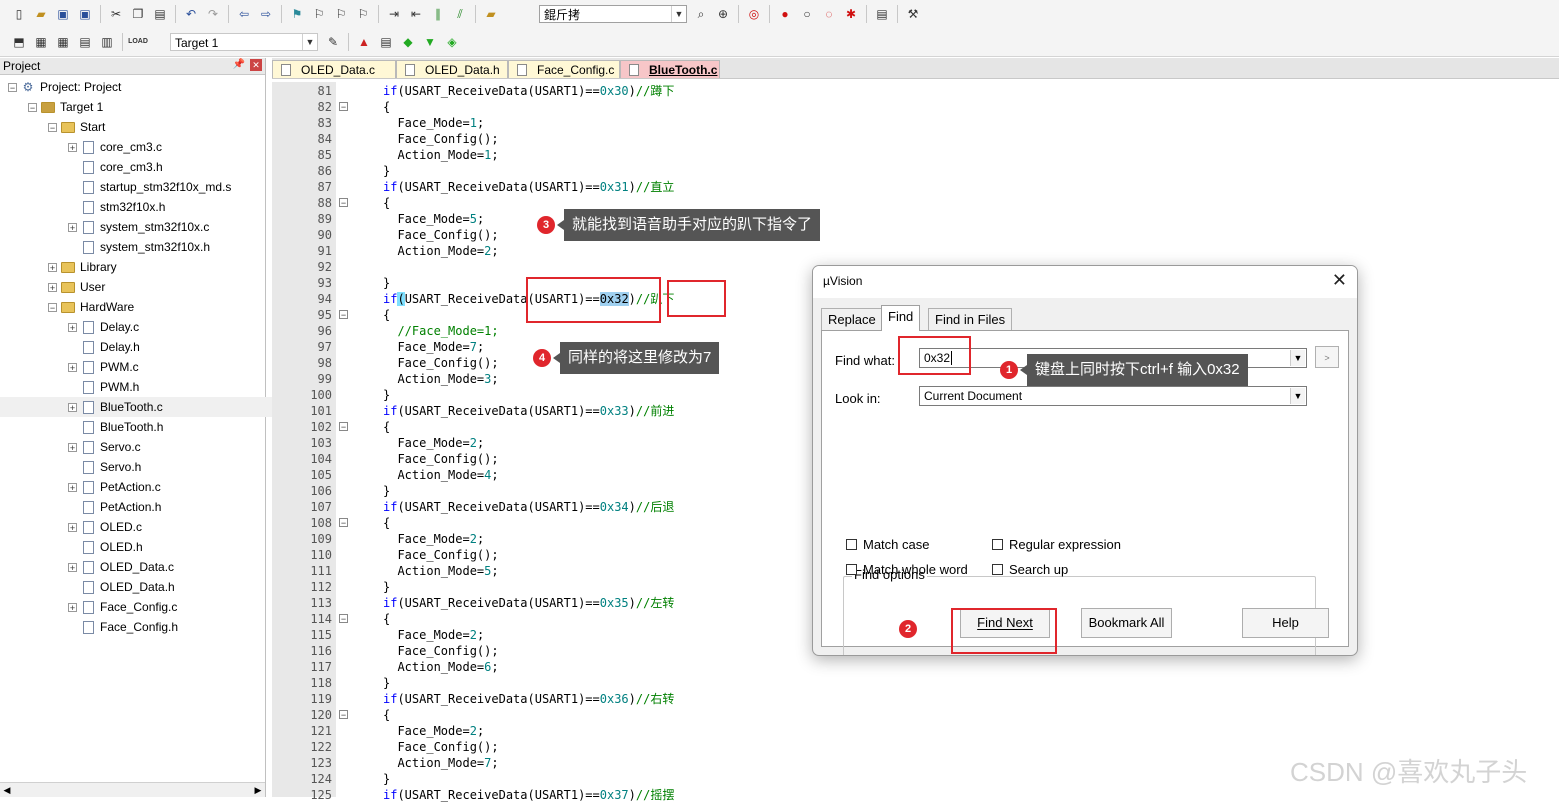 The width and height of the screenshot is (1559, 803). What do you see at coordinates (1113, 396) in the screenshot?
I see `look-in-select: Current Document ▼` at bounding box center [1113, 396].